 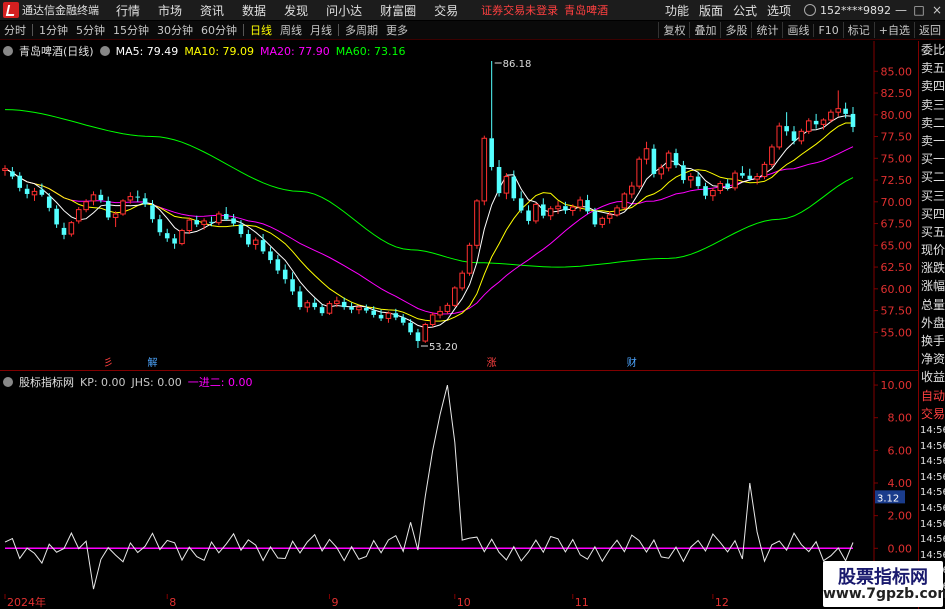 I want to click on tool-button-2: 多股, so click(x=735, y=30).